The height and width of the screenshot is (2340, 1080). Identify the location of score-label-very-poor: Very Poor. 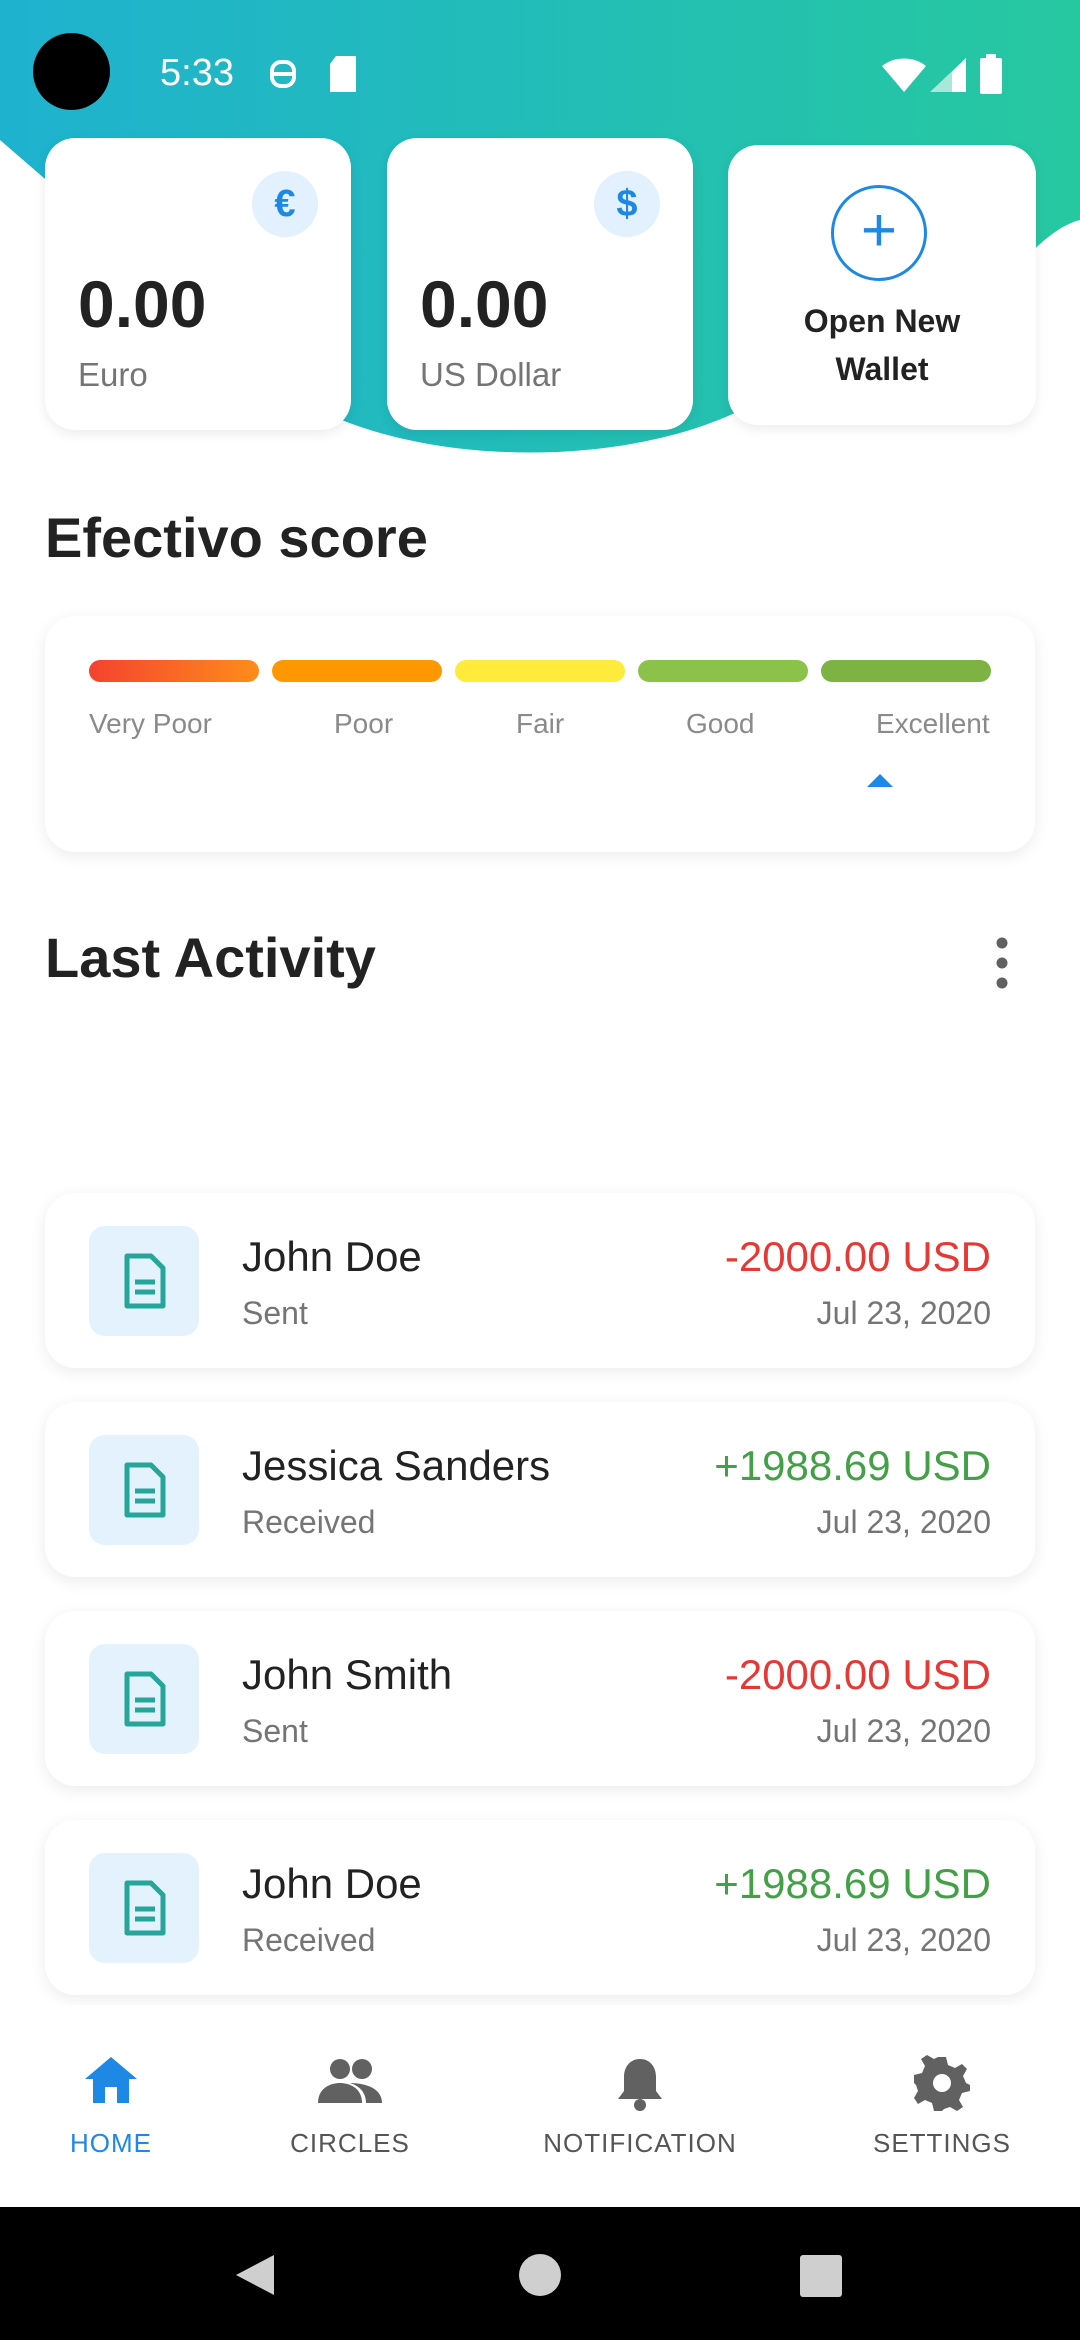
(150, 723).